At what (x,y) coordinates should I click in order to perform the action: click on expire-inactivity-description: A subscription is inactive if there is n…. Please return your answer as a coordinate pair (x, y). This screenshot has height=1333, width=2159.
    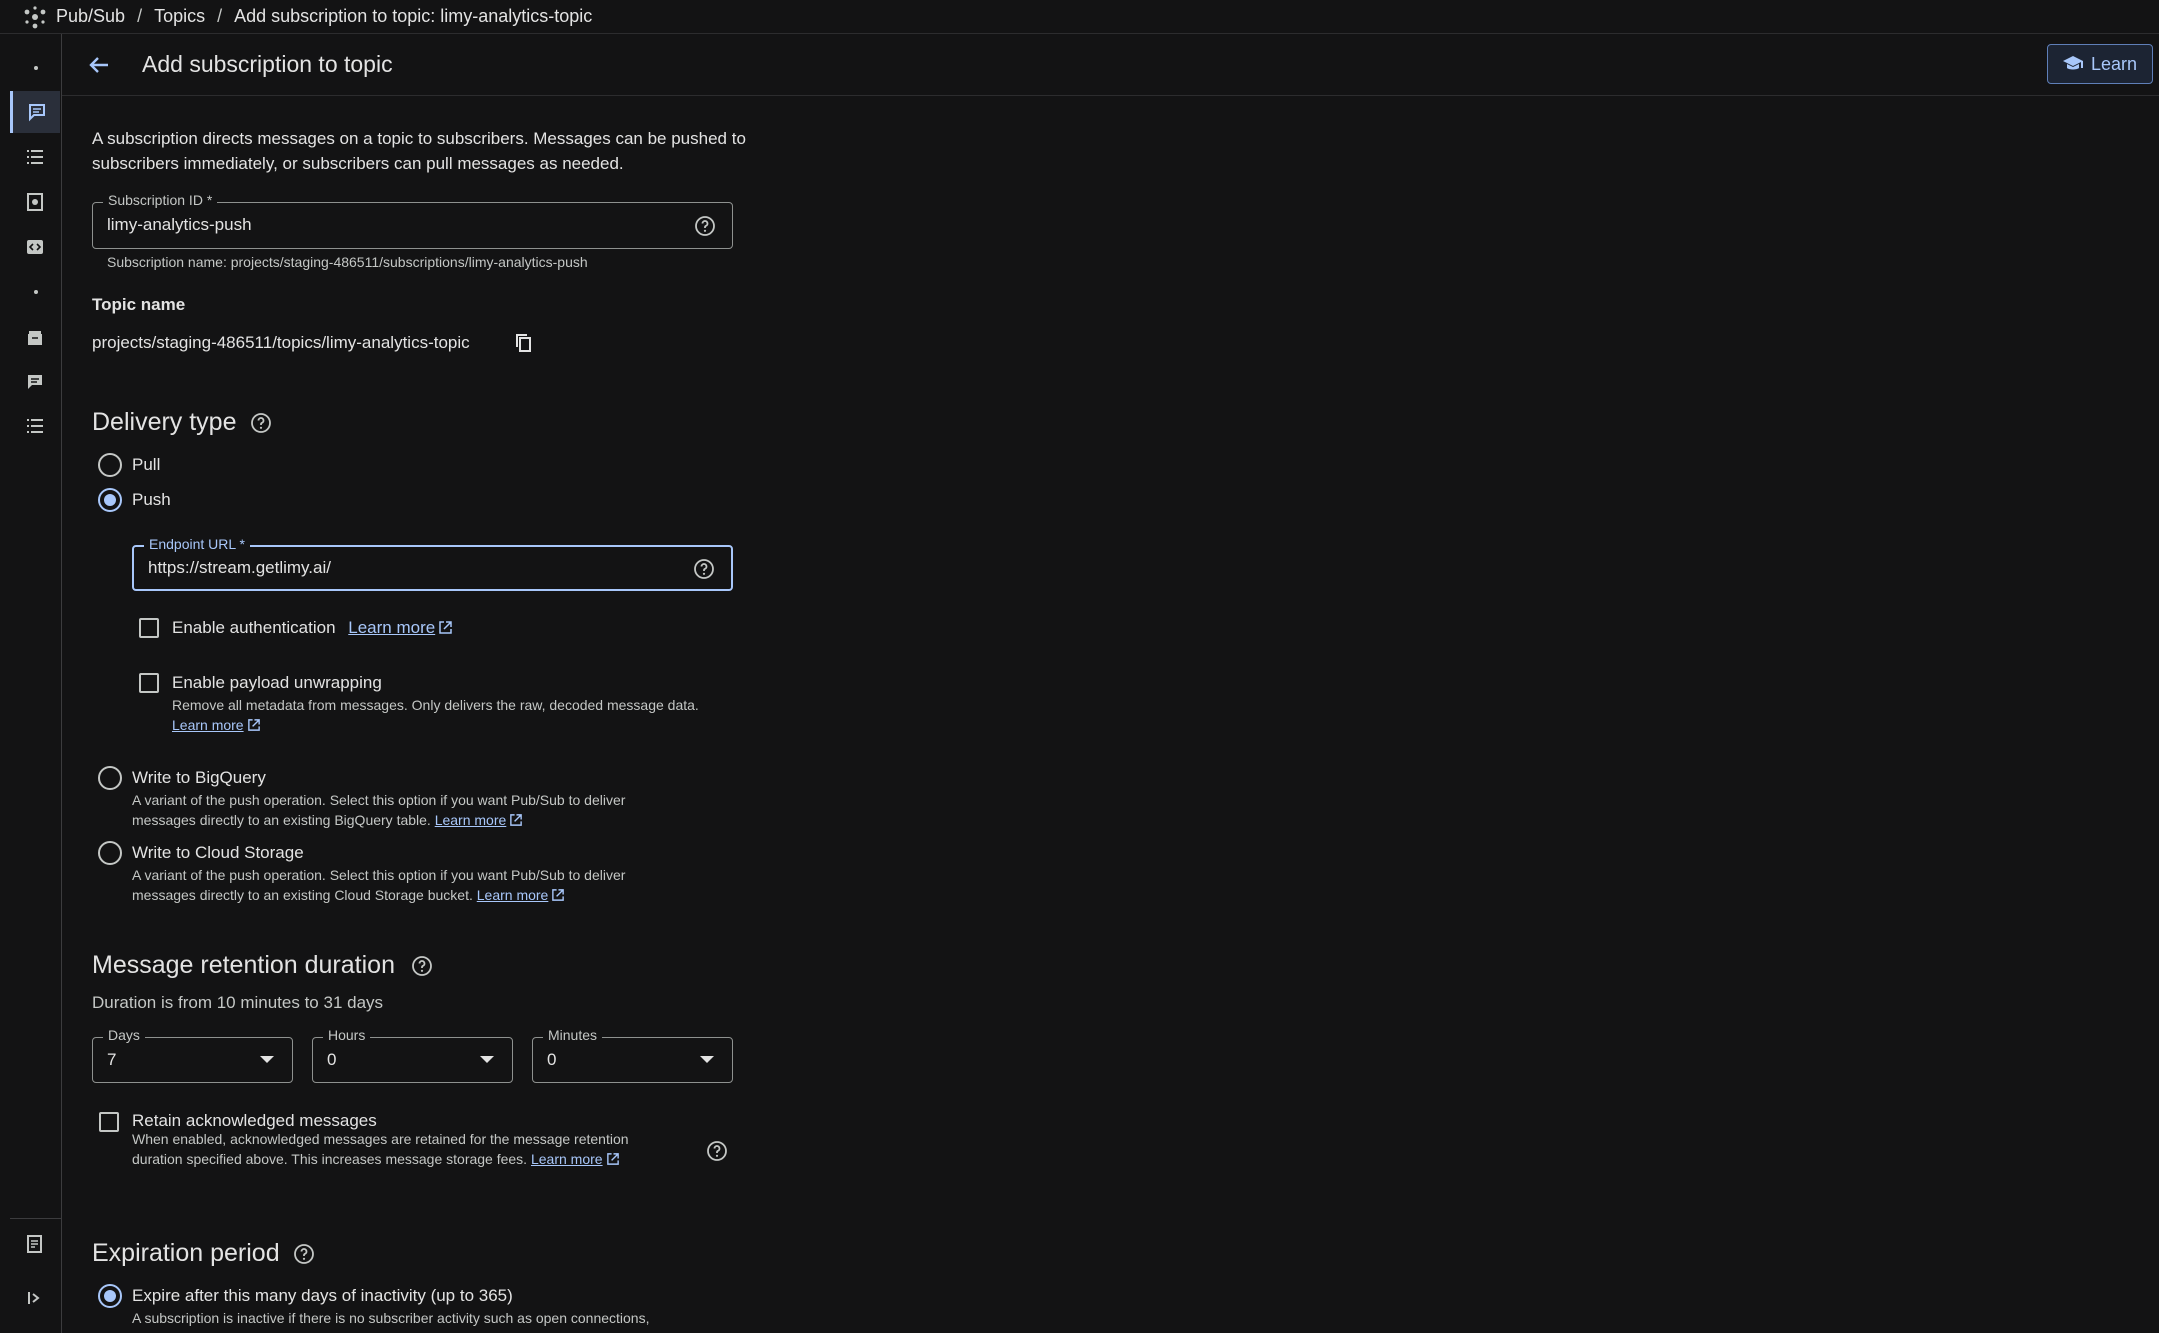
    Looking at the image, I should click on (391, 1318).